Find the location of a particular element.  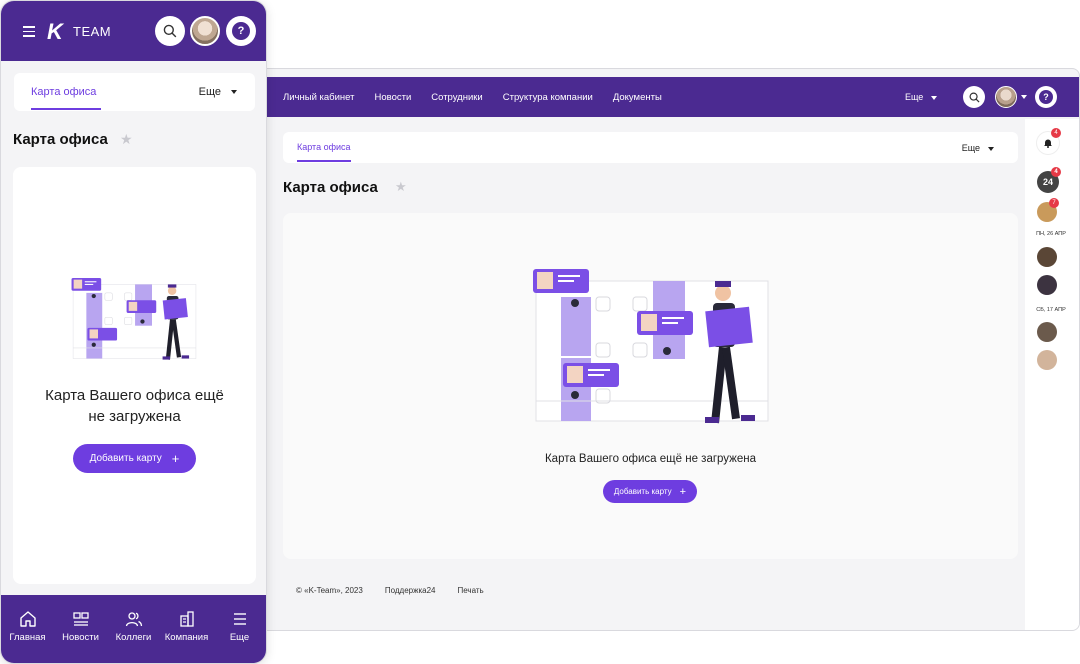

brand-logo-letter: K is located at coordinates (55, 32).